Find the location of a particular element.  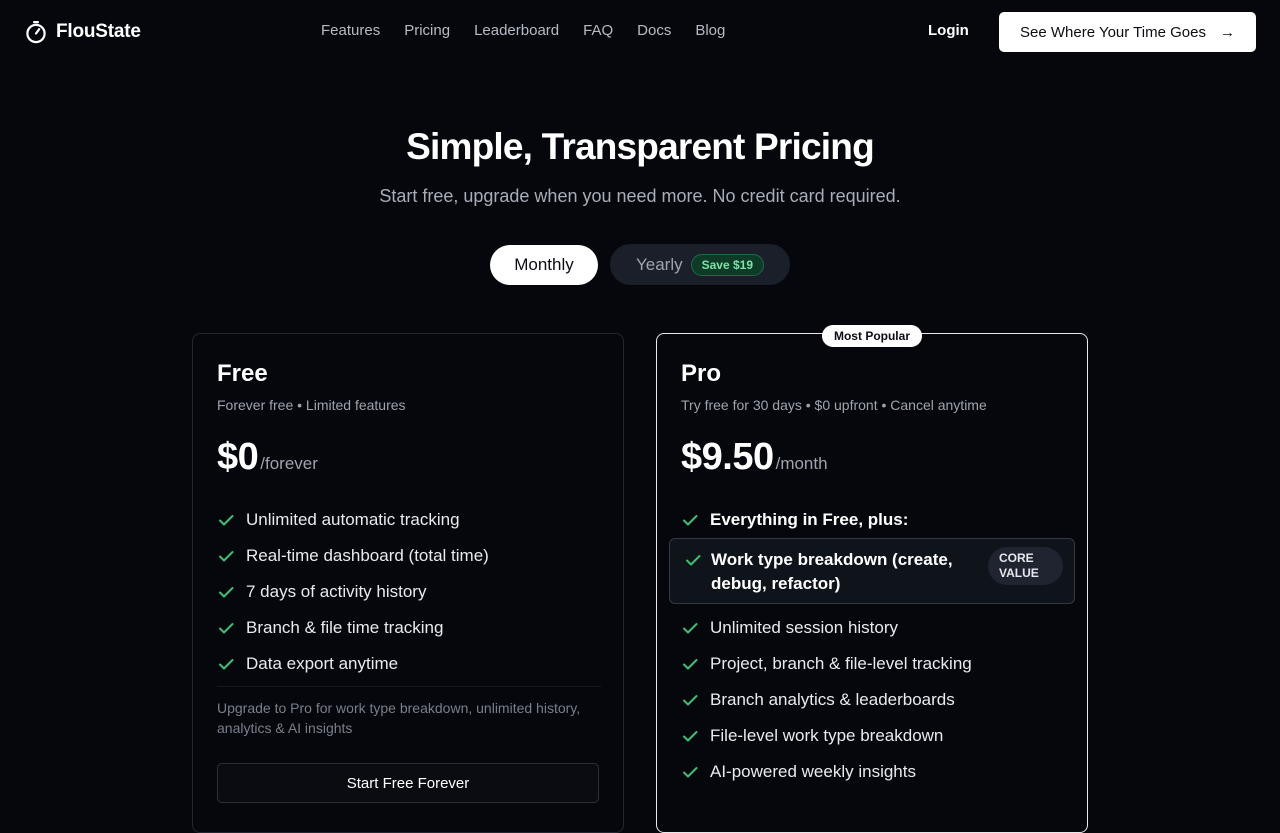

cta-button: See Where Your Time Goes → is located at coordinates (1127, 32).